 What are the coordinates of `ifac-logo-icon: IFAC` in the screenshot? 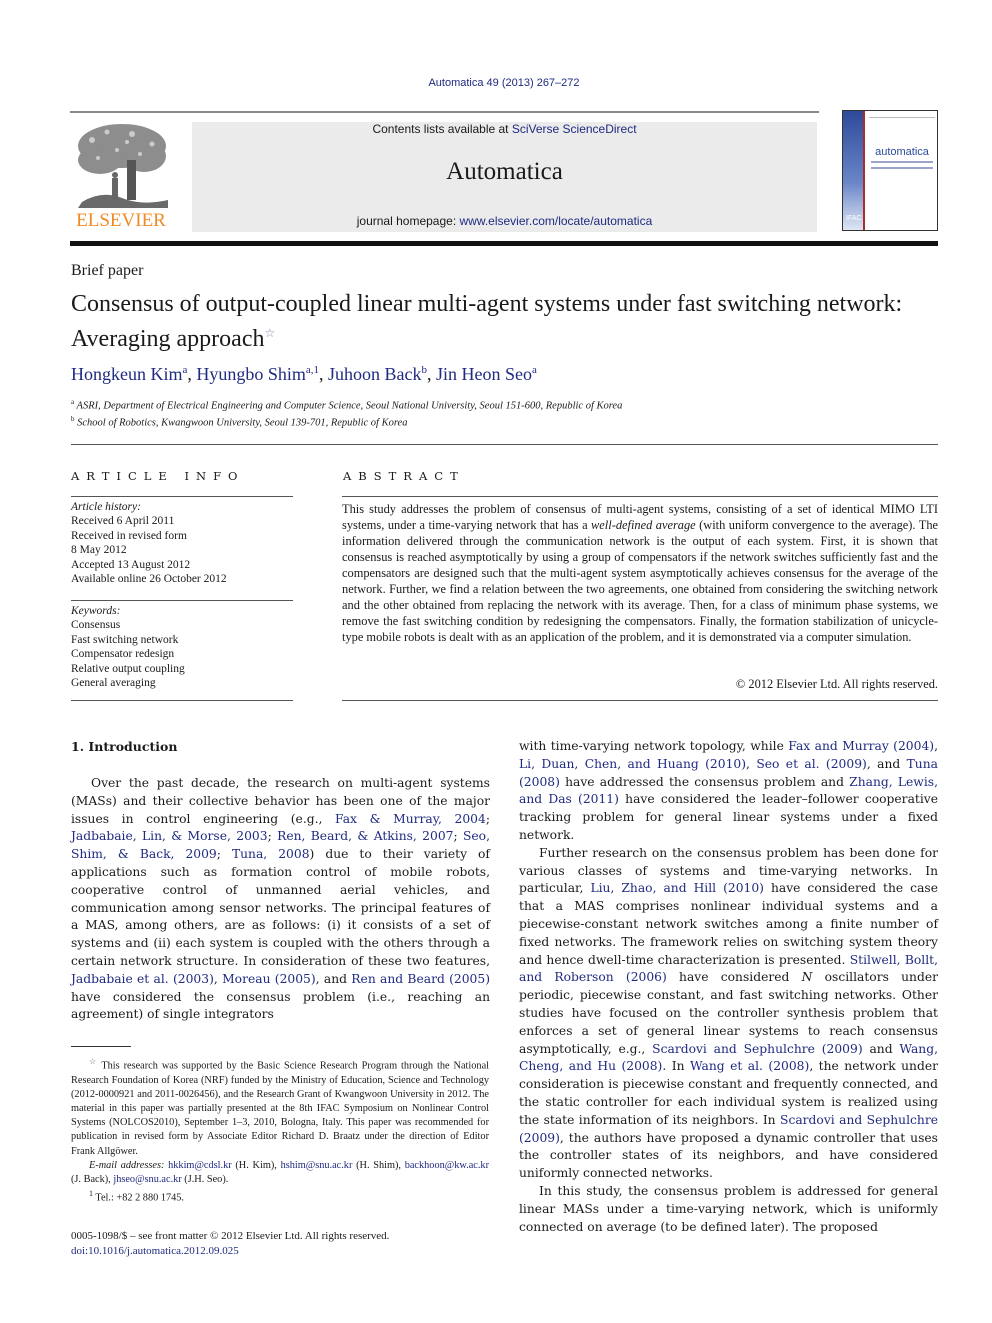 It's located at (854, 218).